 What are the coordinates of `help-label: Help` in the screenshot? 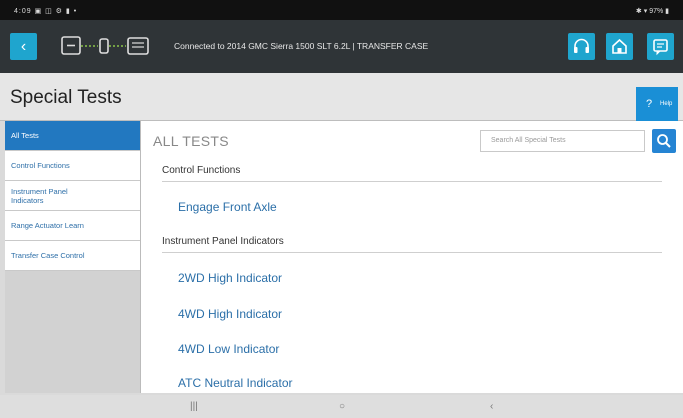 It's located at (666, 104).